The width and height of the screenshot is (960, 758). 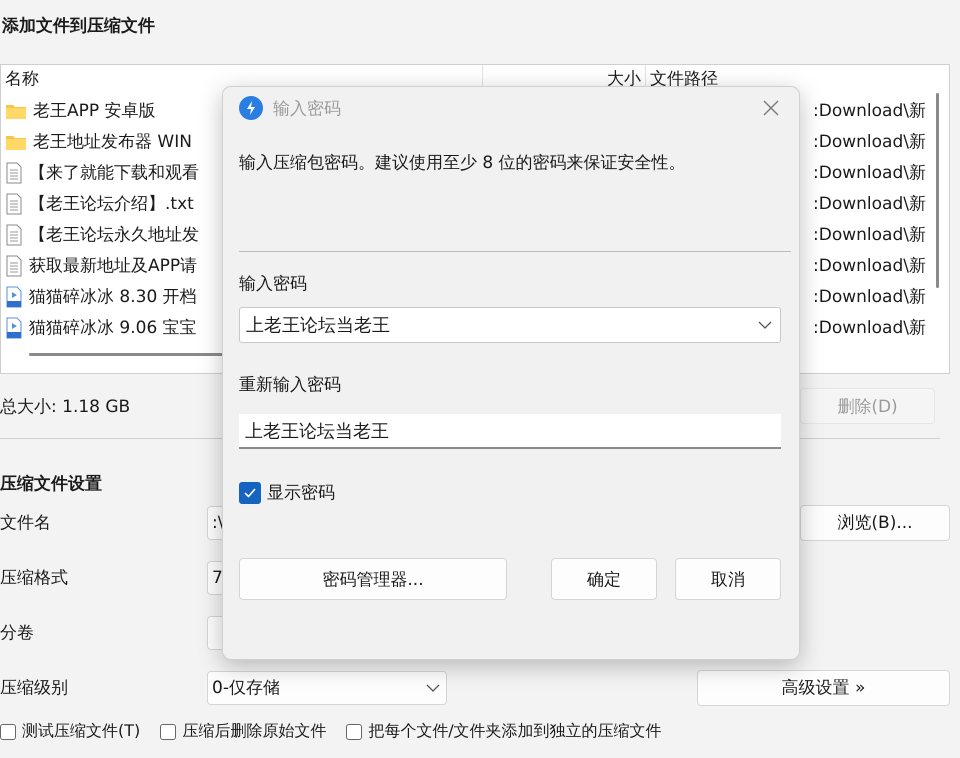 I want to click on field-label: 压缩级别, so click(x=34, y=688).